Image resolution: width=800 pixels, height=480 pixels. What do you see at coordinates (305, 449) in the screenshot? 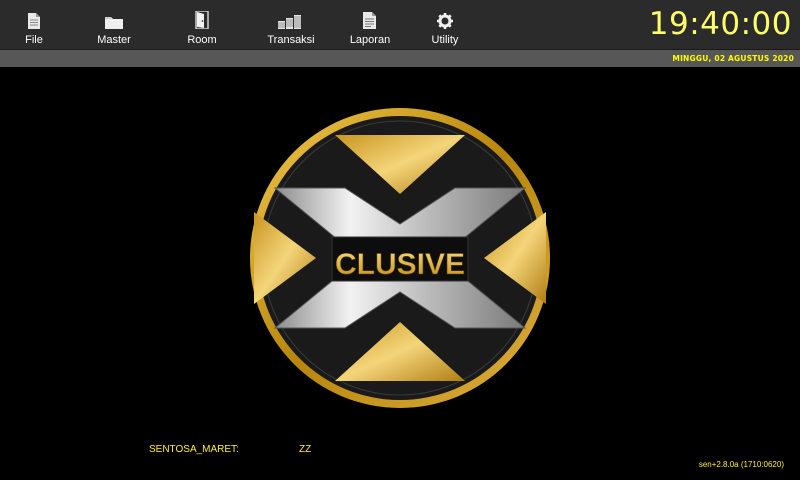
I see `company-code: ZZ` at bounding box center [305, 449].